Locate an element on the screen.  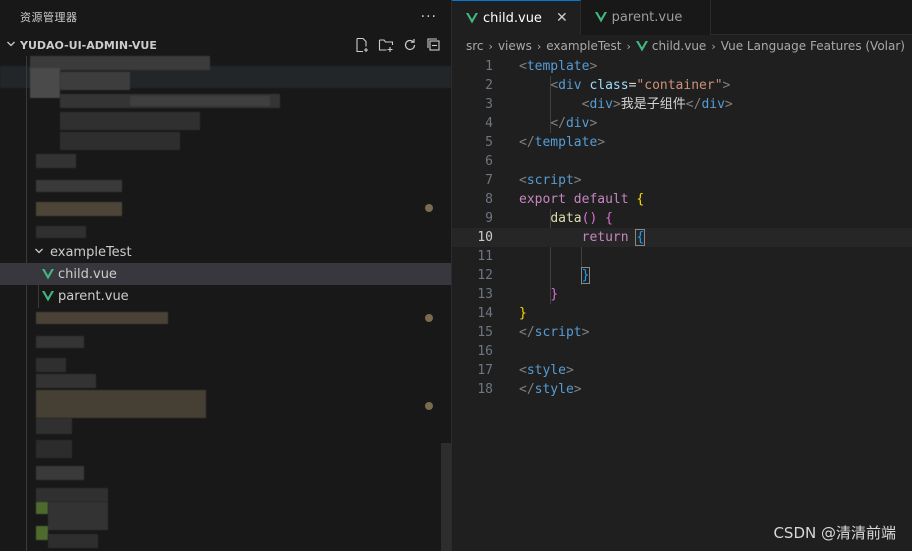
code-text: <template> is located at coordinates (558, 66).